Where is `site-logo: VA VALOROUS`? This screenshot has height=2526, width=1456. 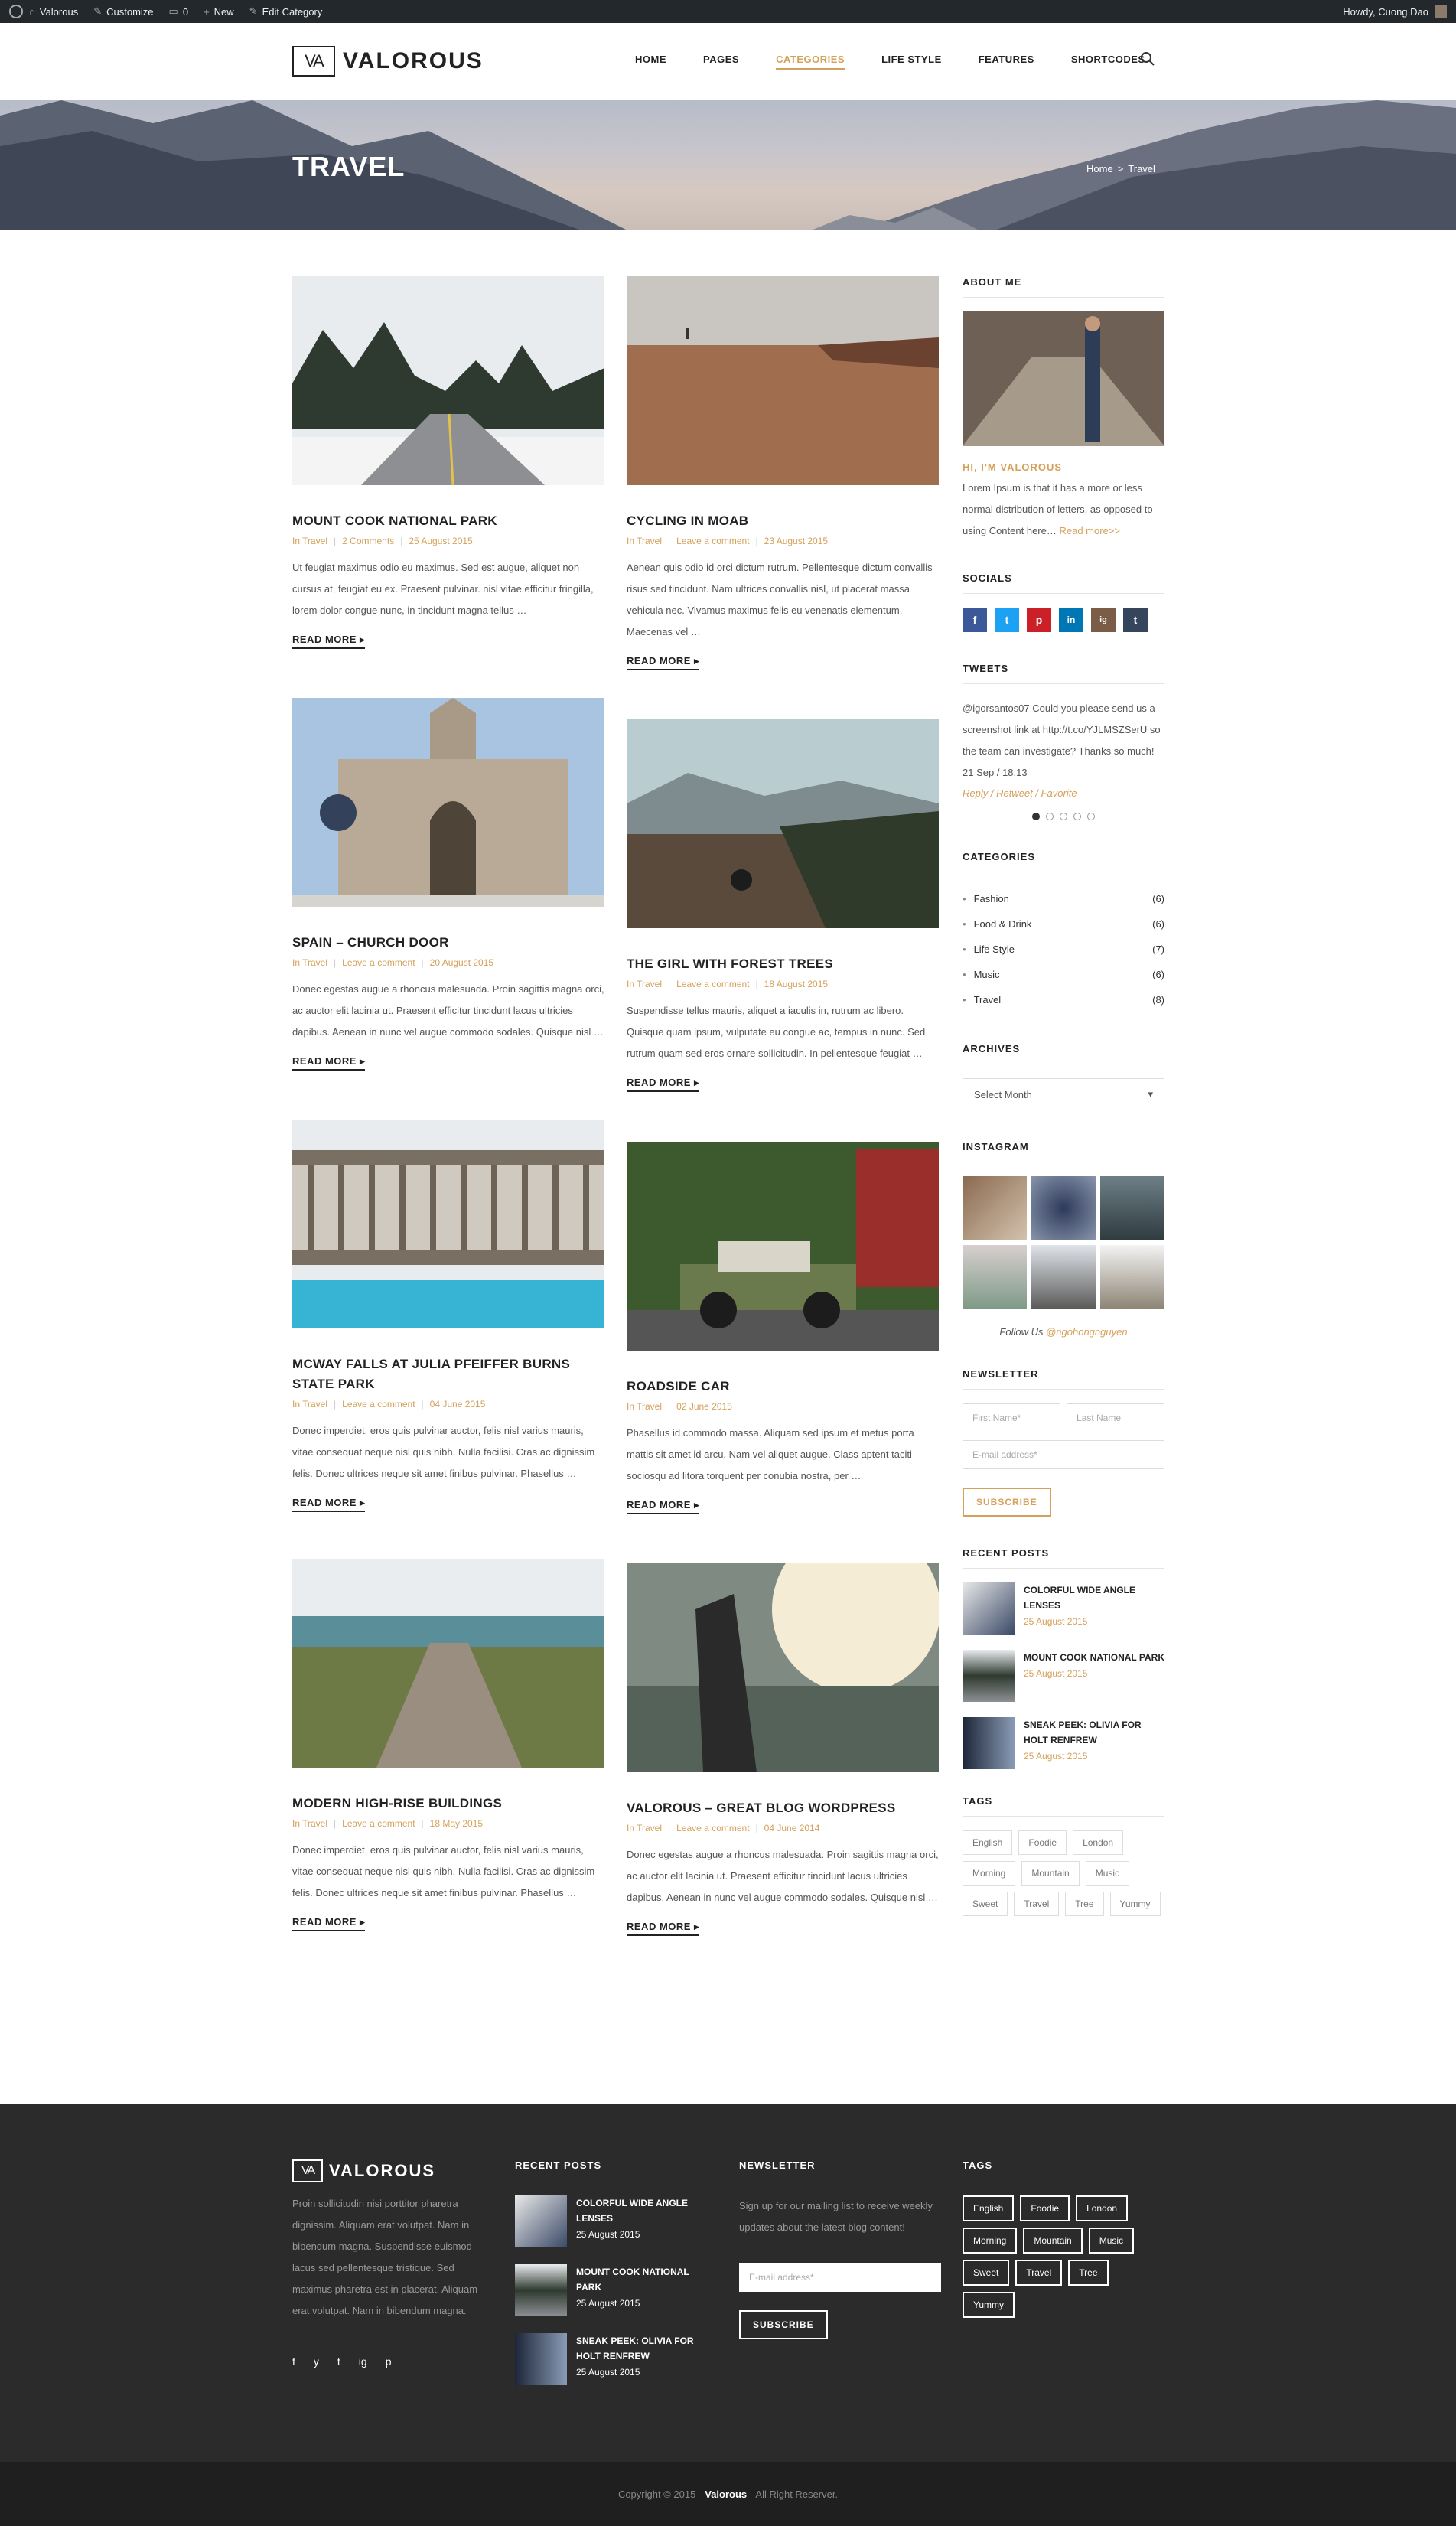
site-logo: VA VALOROUS is located at coordinates (388, 62).